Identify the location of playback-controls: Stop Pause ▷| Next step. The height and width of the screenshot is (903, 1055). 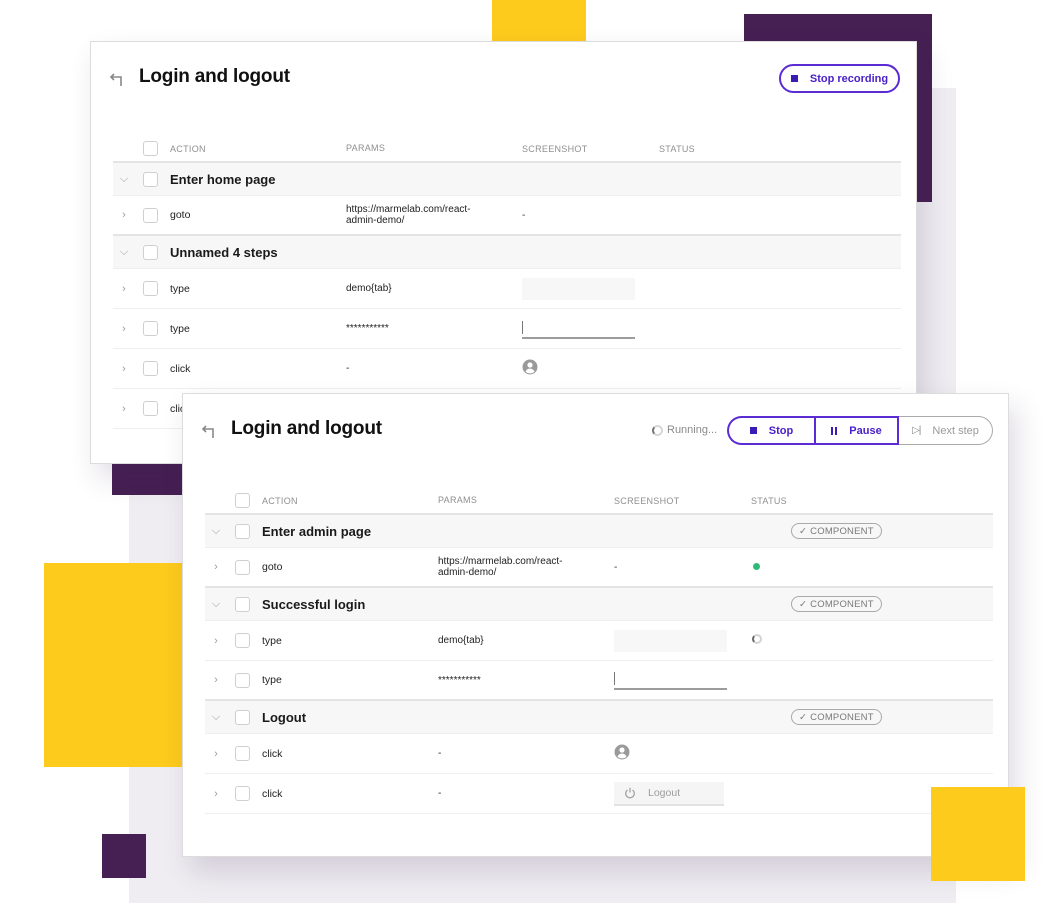
(860, 430).